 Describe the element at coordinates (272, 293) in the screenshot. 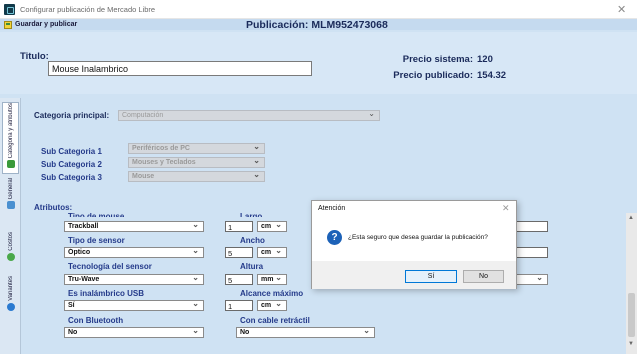

I see `alcance-label: Alcance máximo` at that location.